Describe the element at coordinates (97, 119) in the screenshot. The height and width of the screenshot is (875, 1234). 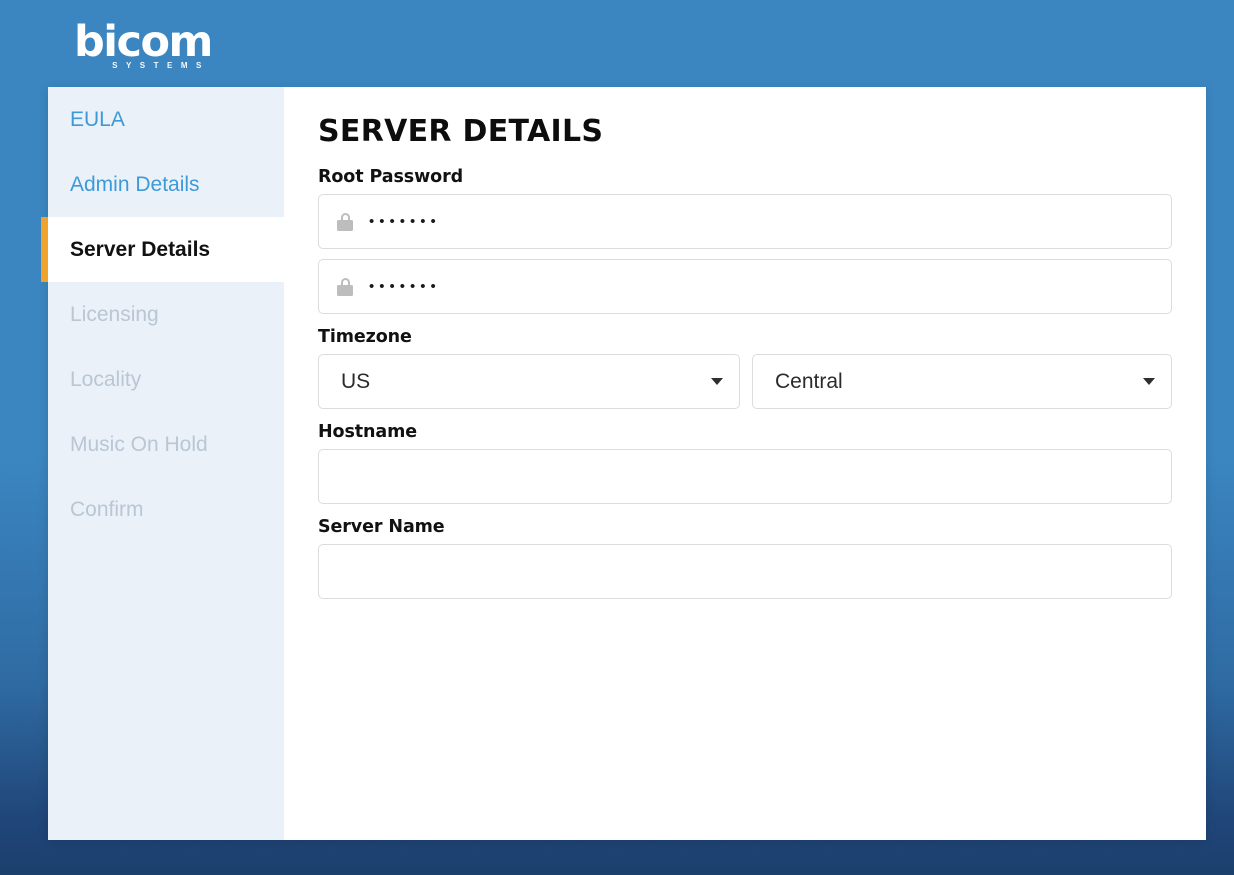
I see `sidebar-item-label: EULA` at that location.